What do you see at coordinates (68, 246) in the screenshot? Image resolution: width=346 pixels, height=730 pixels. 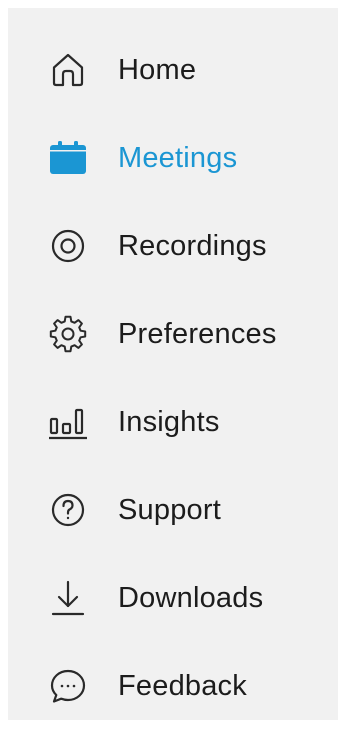 I see `record-icon` at bounding box center [68, 246].